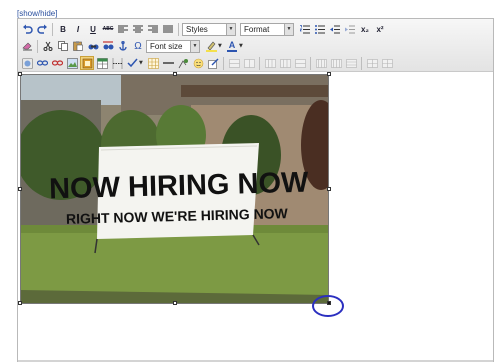  I want to click on text-color-button: A ▼, so click(234, 46).